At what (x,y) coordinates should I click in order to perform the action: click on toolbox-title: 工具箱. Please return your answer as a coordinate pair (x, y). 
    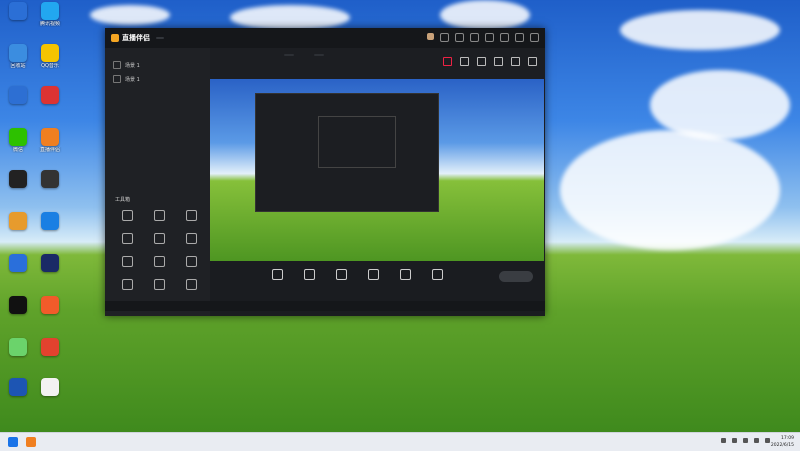
    Looking at the image, I should click on (123, 200).